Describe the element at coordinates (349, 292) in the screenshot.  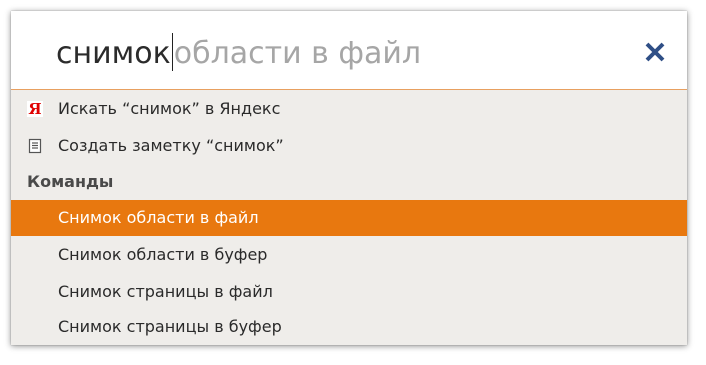
I see `command-item-page-to-file: Снимок страницы в файл` at that location.